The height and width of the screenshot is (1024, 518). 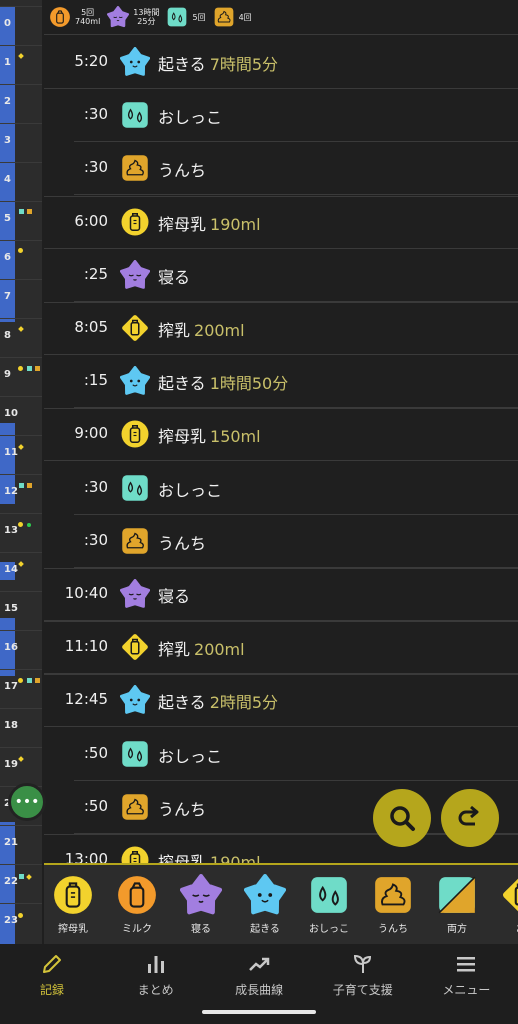 What do you see at coordinates (21, 454) in the screenshot?
I see `timeline-hour: 11` at bounding box center [21, 454].